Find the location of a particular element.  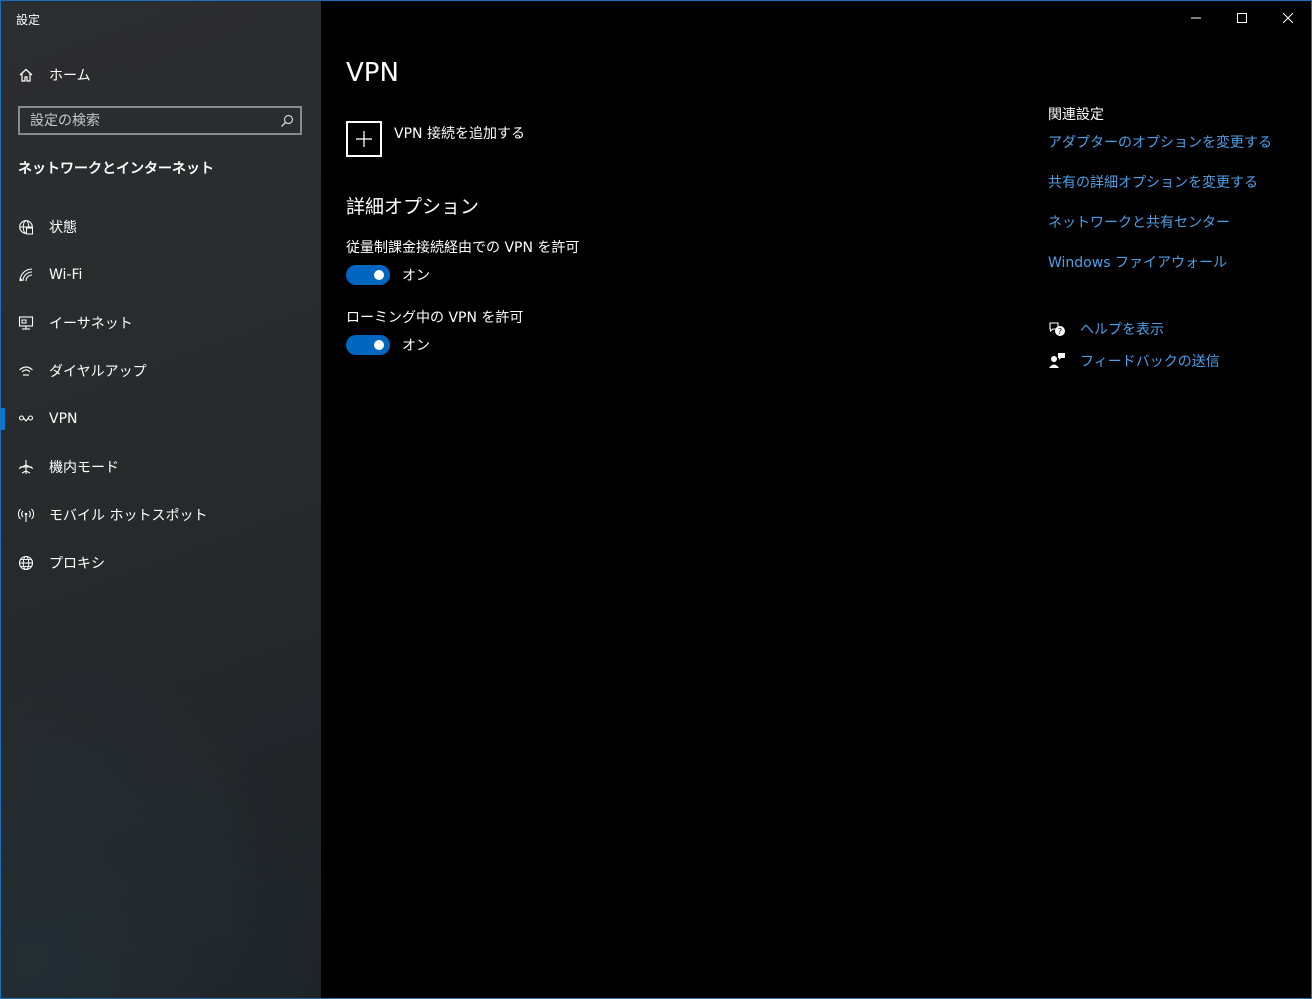

sharing-options-link: 共有の詳細オプションを変更する is located at coordinates (1173, 193).